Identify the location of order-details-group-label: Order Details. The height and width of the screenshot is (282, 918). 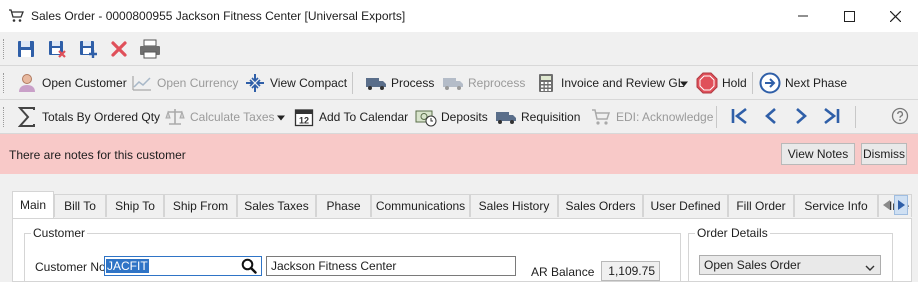
(732, 233).